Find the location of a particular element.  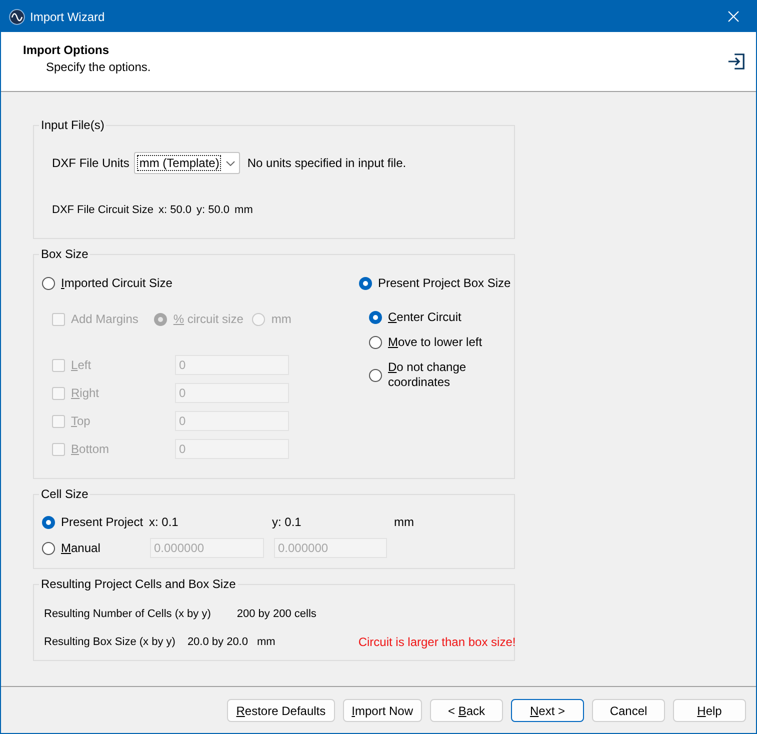

warning-text: Circuit is larger than box size! is located at coordinates (437, 642).